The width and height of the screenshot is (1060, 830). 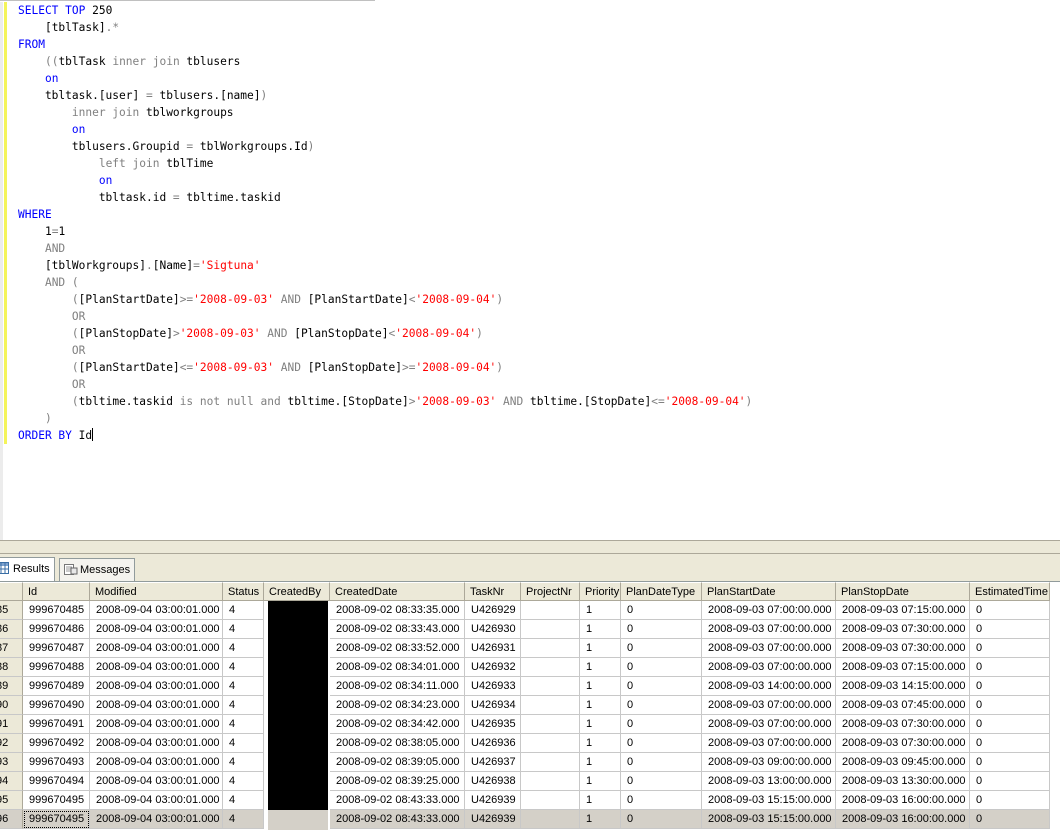 I want to click on column-header-planstartdate: PlanStartDate, so click(x=769, y=591).